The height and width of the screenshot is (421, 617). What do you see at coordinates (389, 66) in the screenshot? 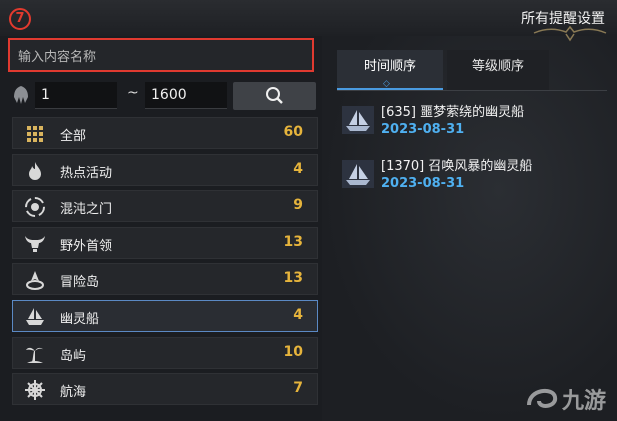
I see `tab-label: 时间顺序` at bounding box center [389, 66].